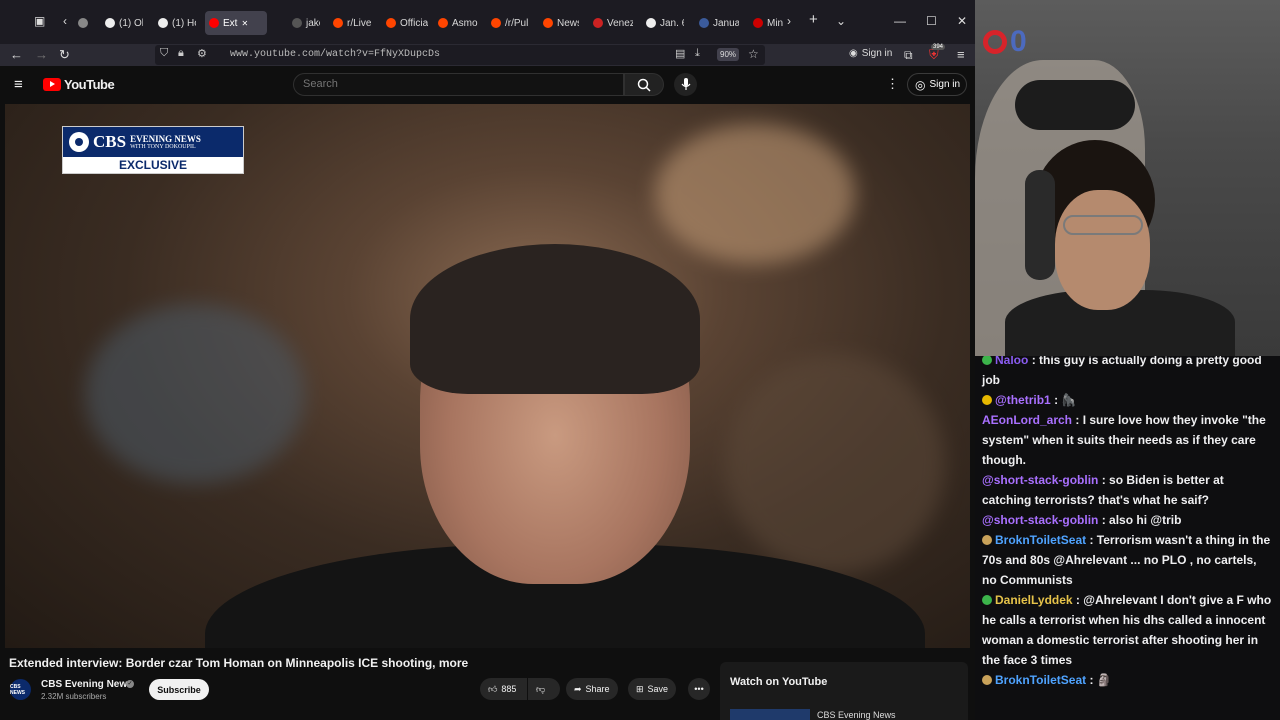 This screenshot has width=1280, height=720. I want to click on share-button: ➦ Share, so click(592, 689).